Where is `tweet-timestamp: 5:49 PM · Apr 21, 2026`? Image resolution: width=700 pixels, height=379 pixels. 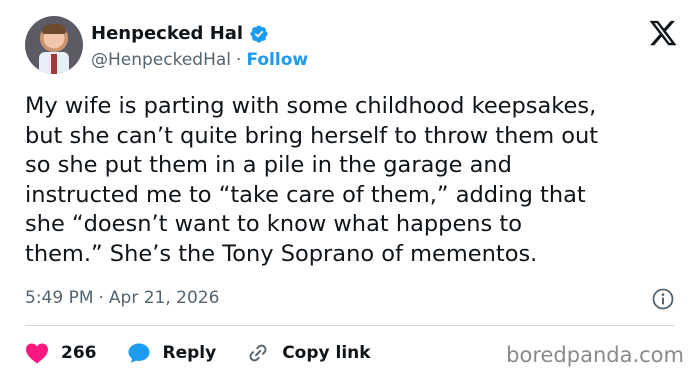 tweet-timestamp: 5:49 PM · Apr 21, 2026 is located at coordinates (122, 298).